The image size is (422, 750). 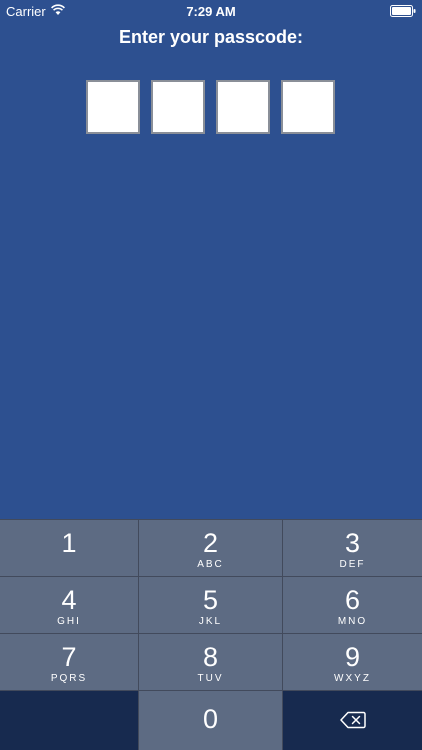 What do you see at coordinates (352, 621) in the screenshot?
I see `key-letters: MNO` at bounding box center [352, 621].